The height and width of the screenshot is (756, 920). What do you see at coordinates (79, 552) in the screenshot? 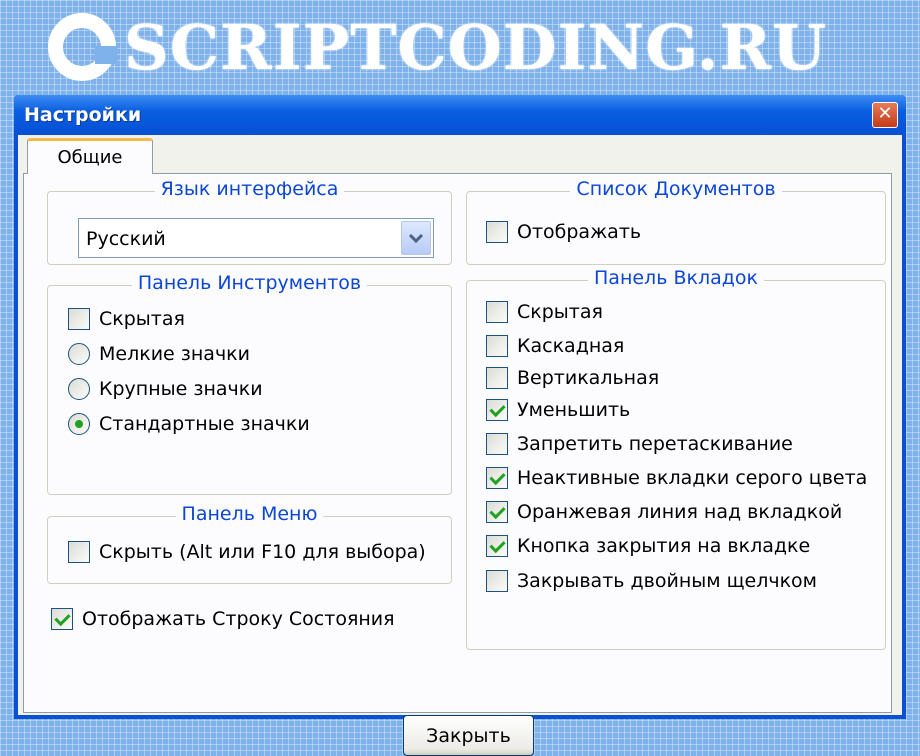
I see `menu-hide-checkbox` at bounding box center [79, 552].